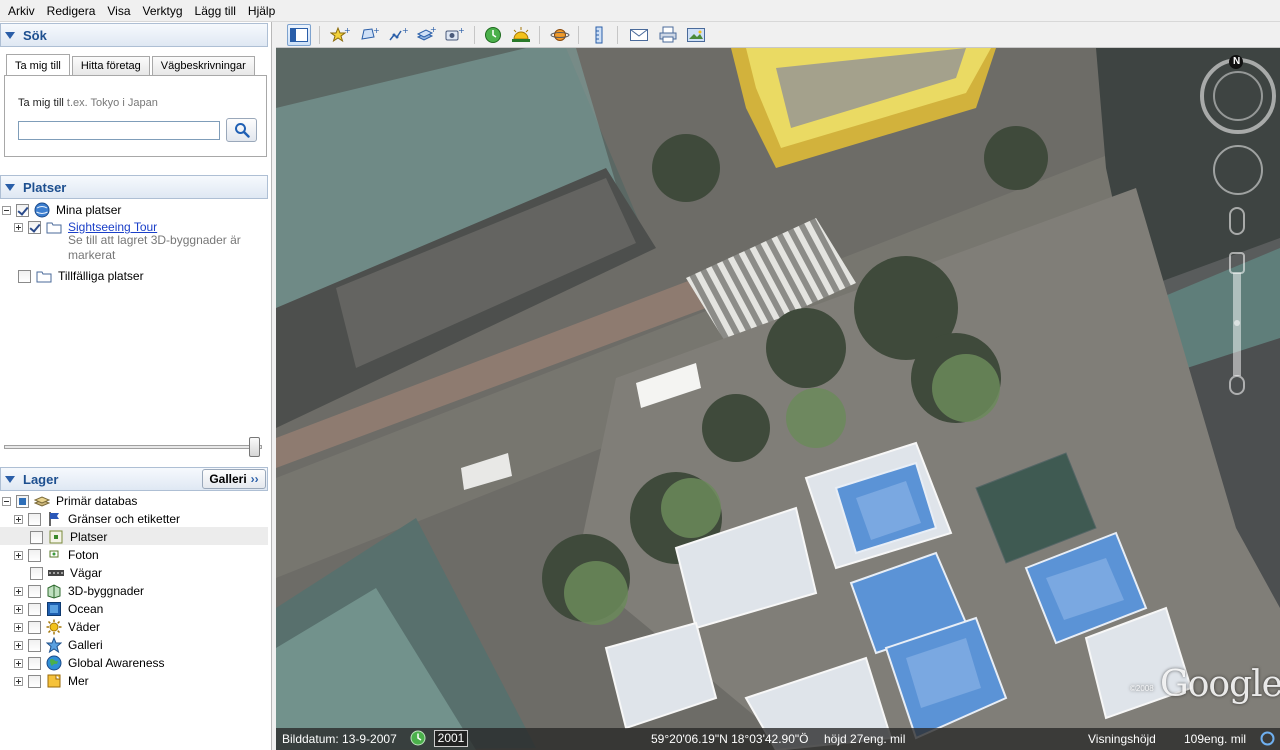 The image size is (1280, 750). Describe the element at coordinates (578, 35) in the screenshot. I see `toolbar-separator` at that location.